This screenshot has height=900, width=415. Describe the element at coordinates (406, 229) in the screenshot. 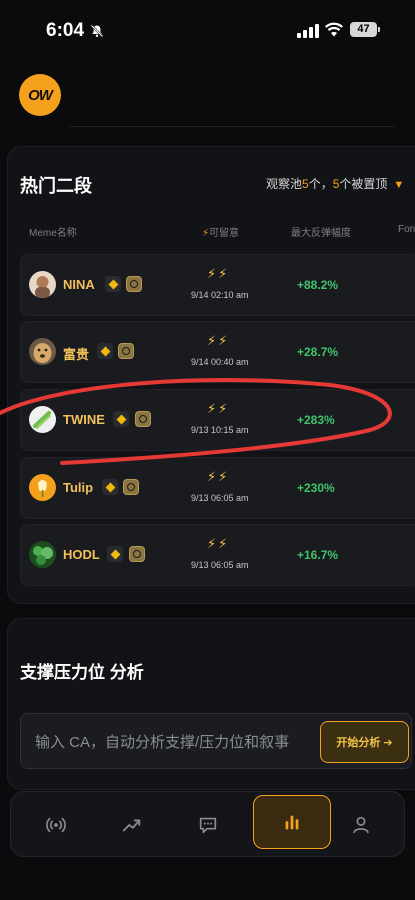

I see `column-header-extra: Fon` at that location.